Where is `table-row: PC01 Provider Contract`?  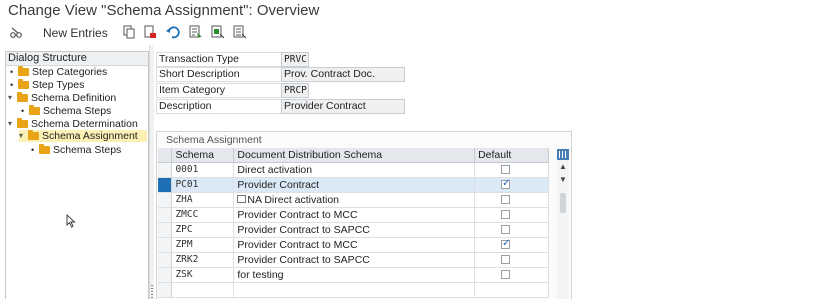 table-row: PC01 Provider Contract is located at coordinates (353, 185).